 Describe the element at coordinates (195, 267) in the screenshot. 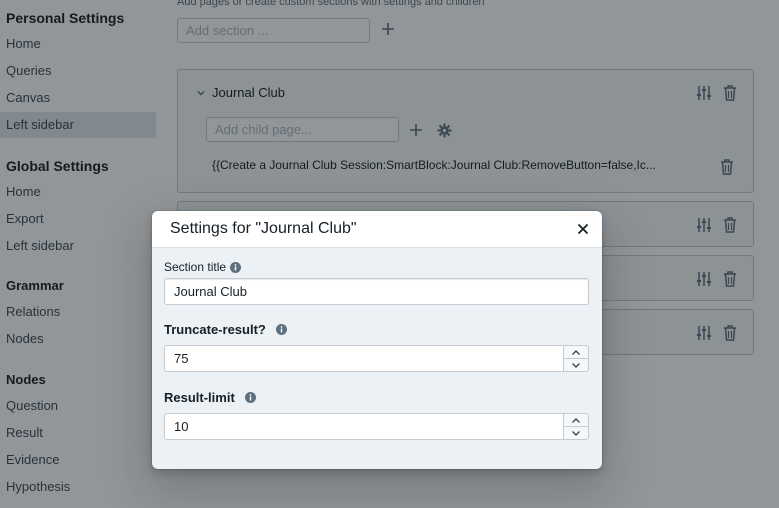

I see `section-title-label-text: Section title` at that location.